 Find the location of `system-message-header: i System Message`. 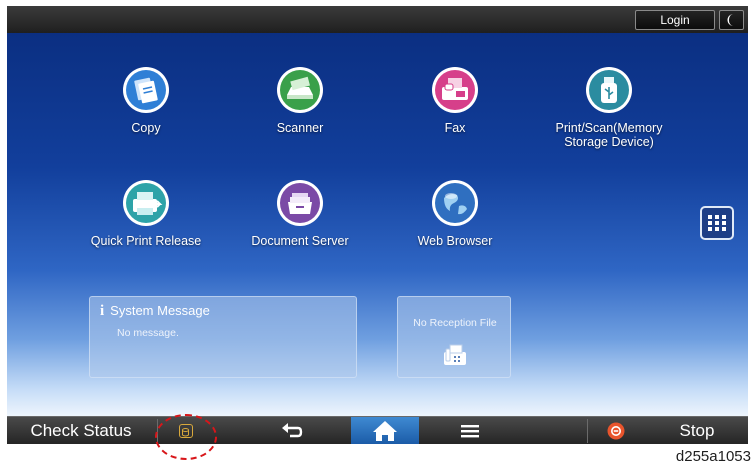

system-message-header: i System Message is located at coordinates (155, 311).